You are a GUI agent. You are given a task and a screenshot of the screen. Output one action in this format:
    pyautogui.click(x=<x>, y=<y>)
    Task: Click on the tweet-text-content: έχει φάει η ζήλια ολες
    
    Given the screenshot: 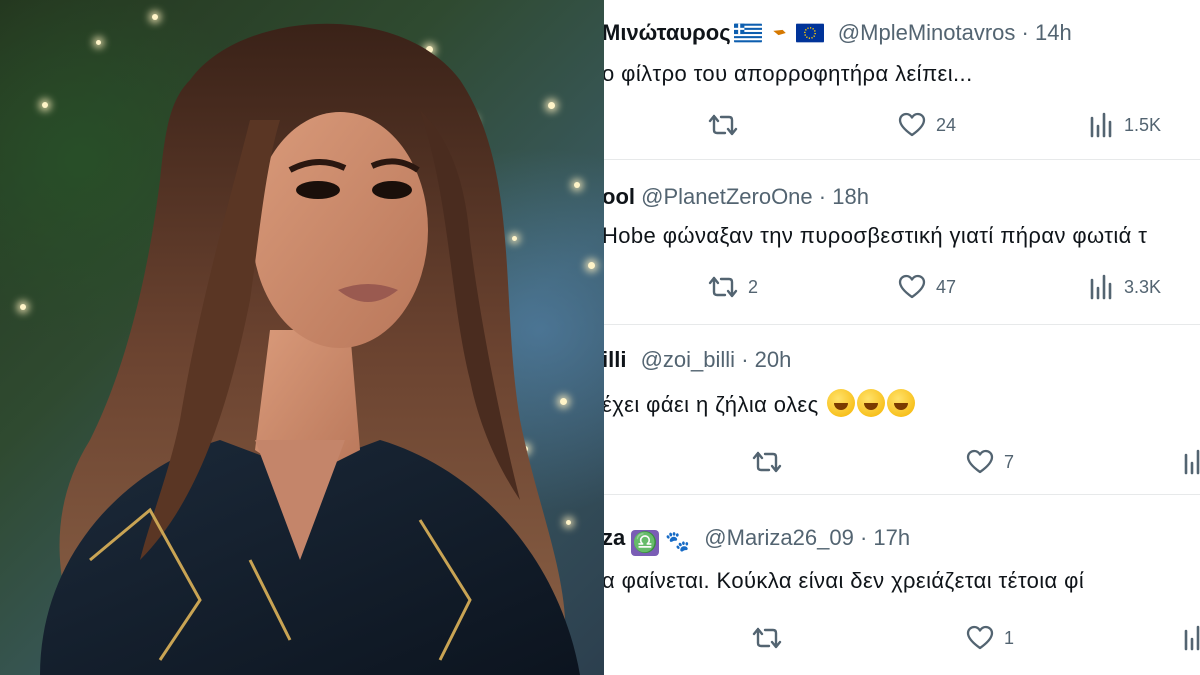 What is the action you would take?
    pyautogui.click(x=711, y=404)
    